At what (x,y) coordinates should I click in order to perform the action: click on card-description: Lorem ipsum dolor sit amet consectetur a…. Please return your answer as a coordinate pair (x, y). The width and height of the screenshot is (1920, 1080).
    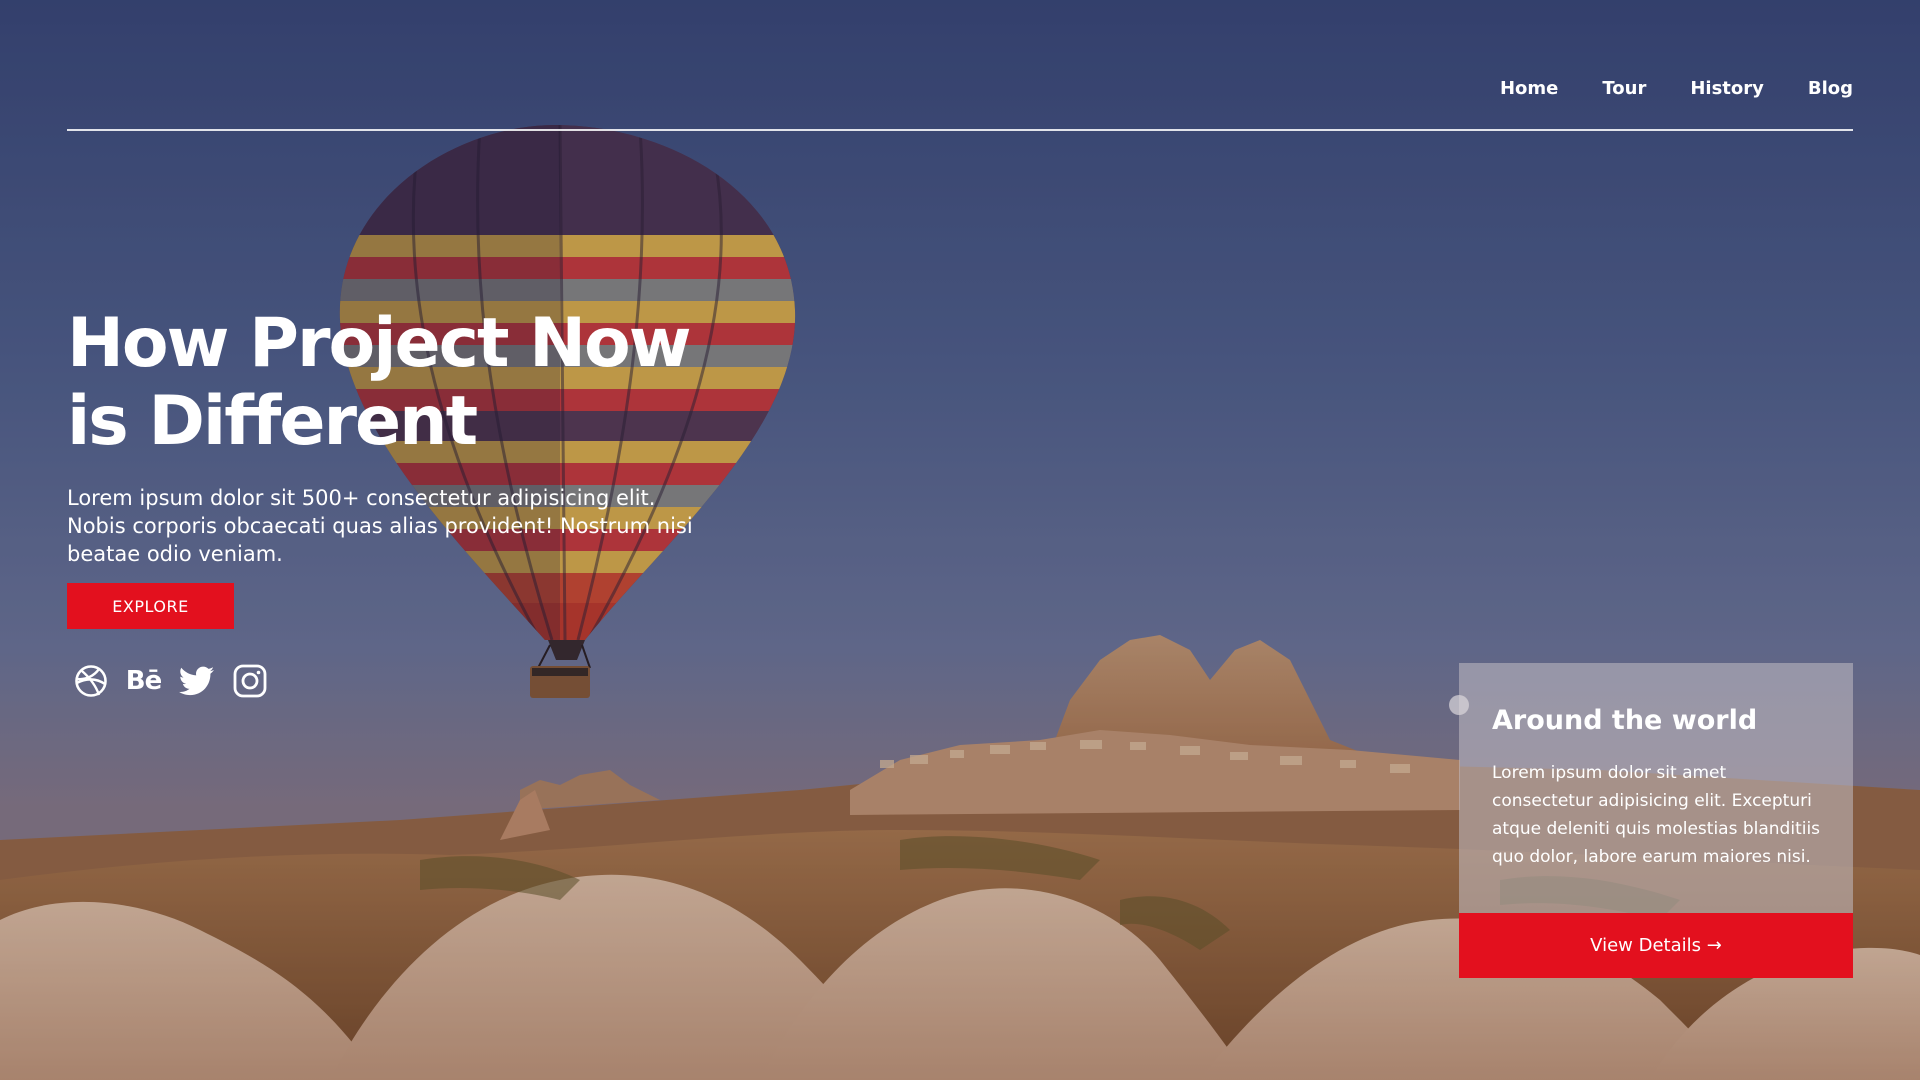
    Looking at the image, I should click on (1656, 815).